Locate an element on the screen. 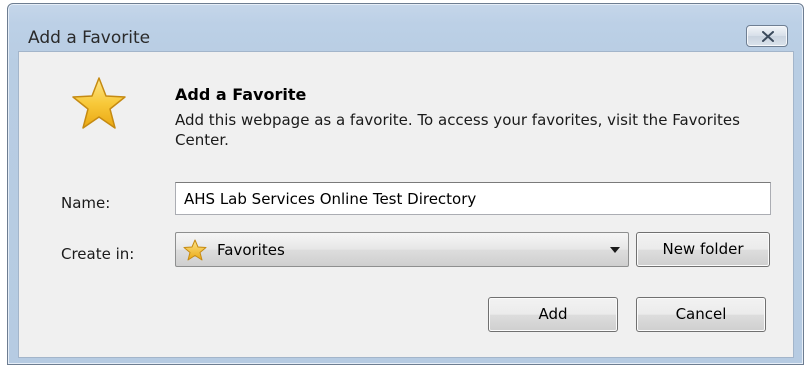  create-in-value: Favorites is located at coordinates (251, 250).